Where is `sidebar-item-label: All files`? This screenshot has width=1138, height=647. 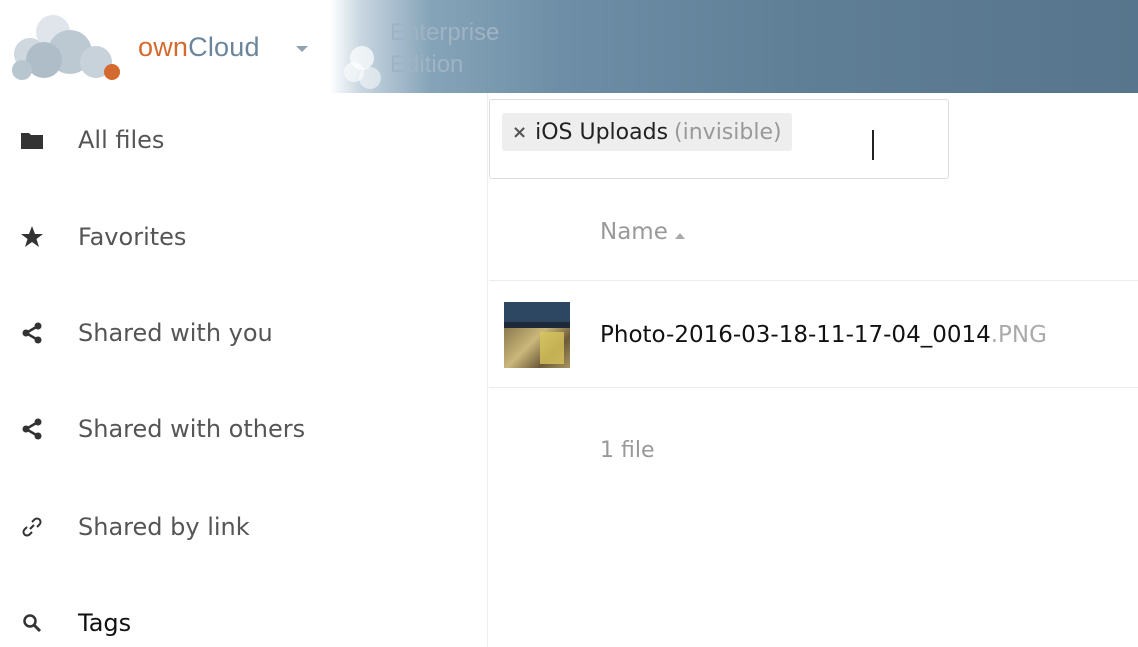 sidebar-item-label: All files is located at coordinates (121, 140).